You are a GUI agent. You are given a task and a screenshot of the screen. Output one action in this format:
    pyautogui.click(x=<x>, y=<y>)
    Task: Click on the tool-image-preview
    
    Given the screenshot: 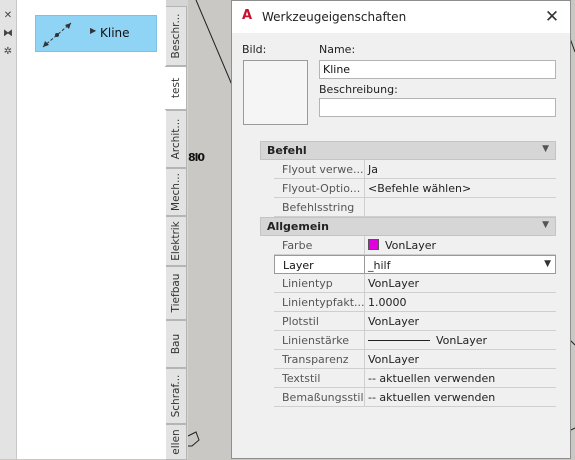 What is the action you would take?
    pyautogui.click(x=275, y=92)
    